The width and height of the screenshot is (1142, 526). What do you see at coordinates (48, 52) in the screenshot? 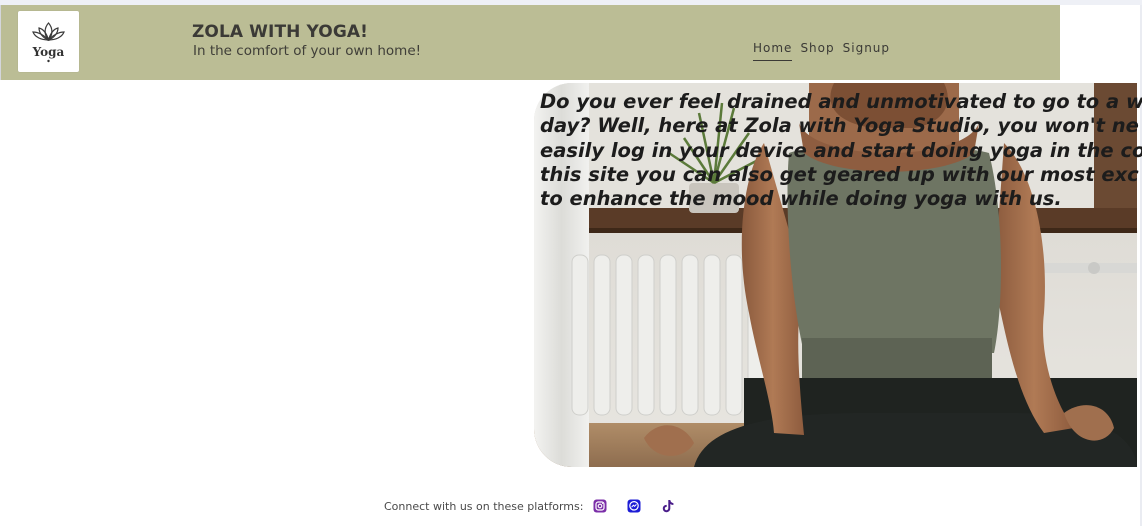
I see `logo-text: Yoga` at bounding box center [48, 52].